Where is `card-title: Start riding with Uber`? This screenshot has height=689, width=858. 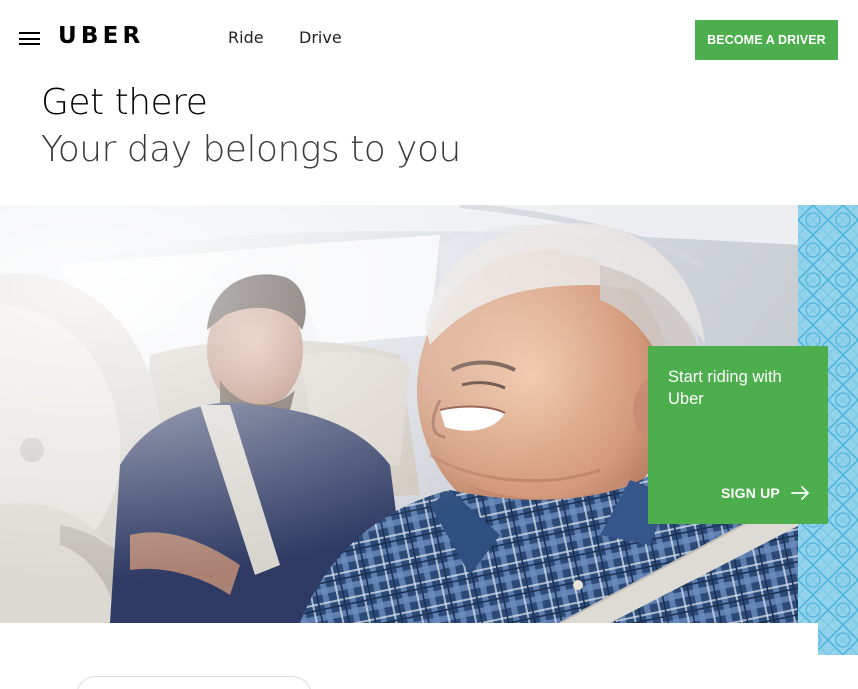 card-title: Start riding with Uber is located at coordinates (725, 388).